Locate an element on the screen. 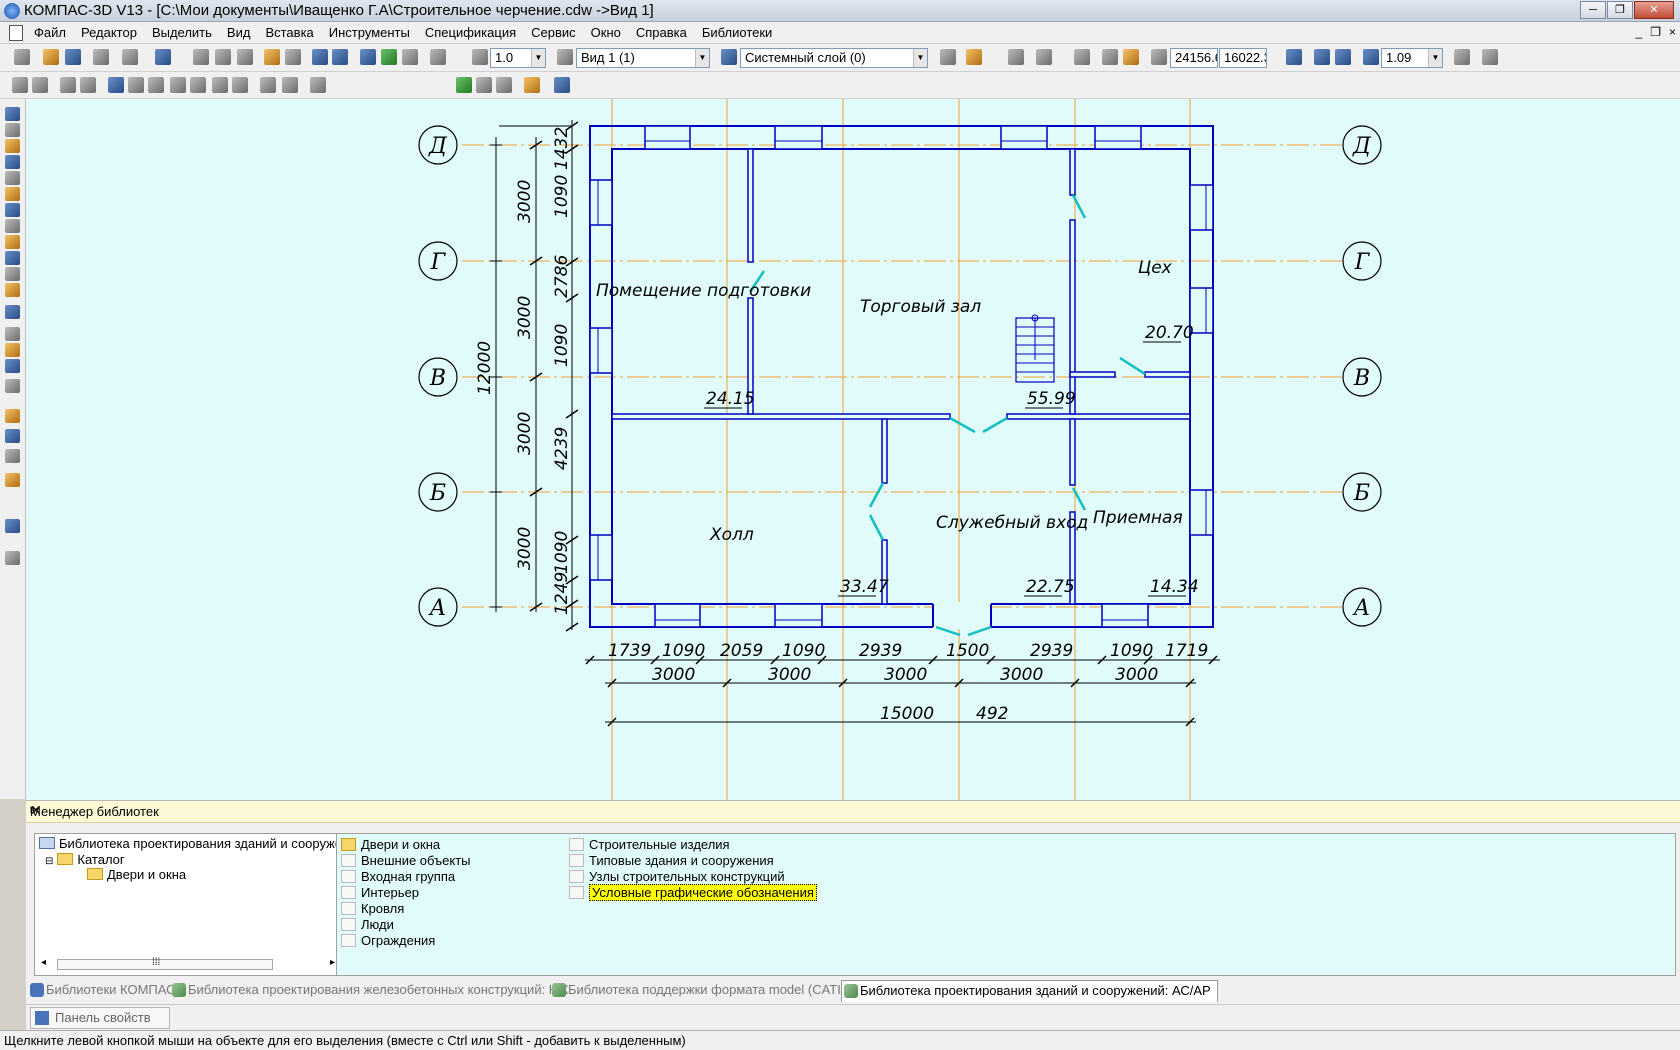 The width and height of the screenshot is (1680, 1050). more-tool-icon is located at coordinates (12, 480).